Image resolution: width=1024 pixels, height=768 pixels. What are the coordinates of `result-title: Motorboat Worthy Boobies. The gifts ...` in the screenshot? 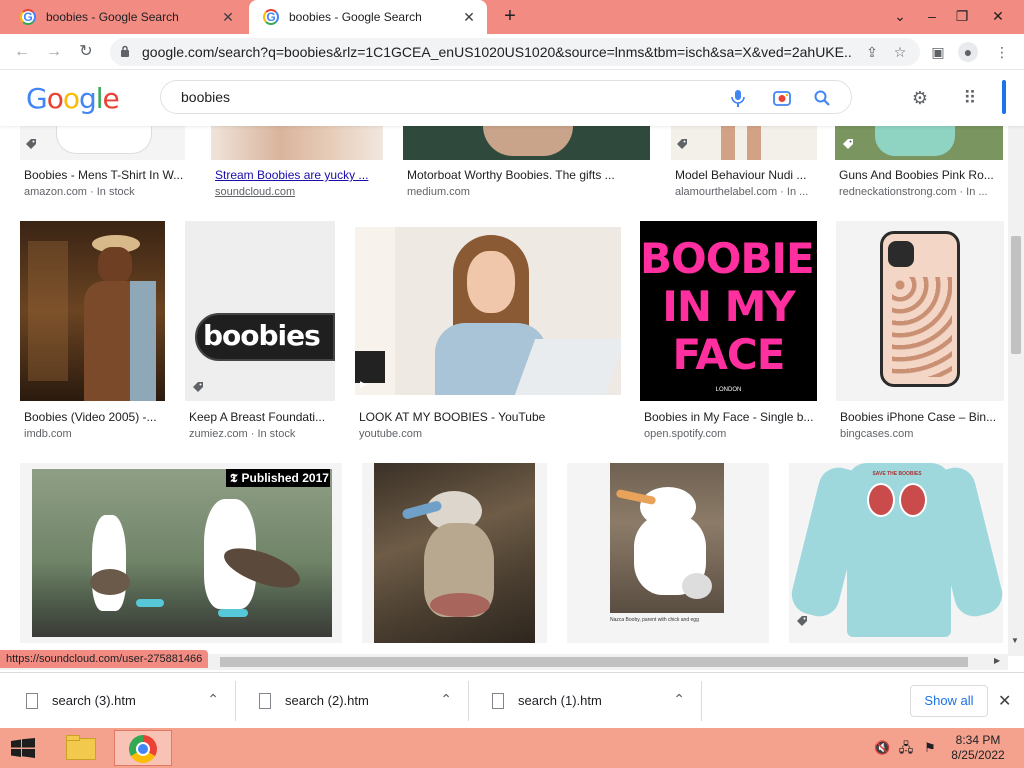 It's located at (527, 175).